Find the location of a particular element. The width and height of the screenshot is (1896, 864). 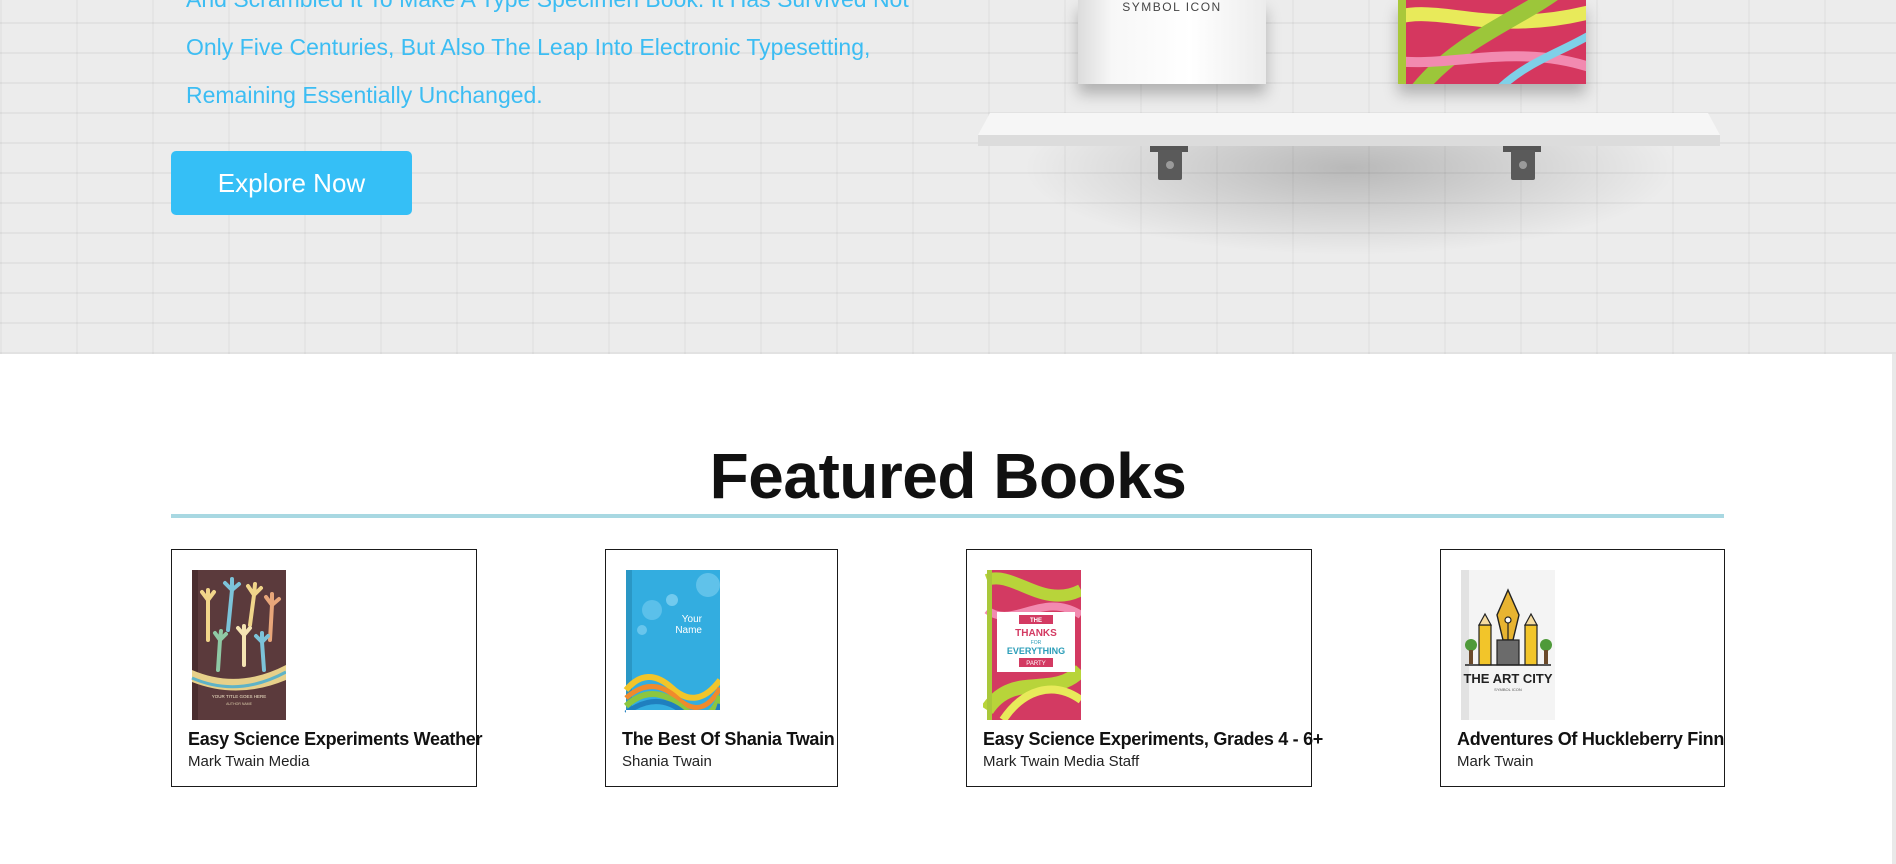

book-cover: THE THANKS FOR EVERYTHING PARTY is located at coordinates (1032, 645).